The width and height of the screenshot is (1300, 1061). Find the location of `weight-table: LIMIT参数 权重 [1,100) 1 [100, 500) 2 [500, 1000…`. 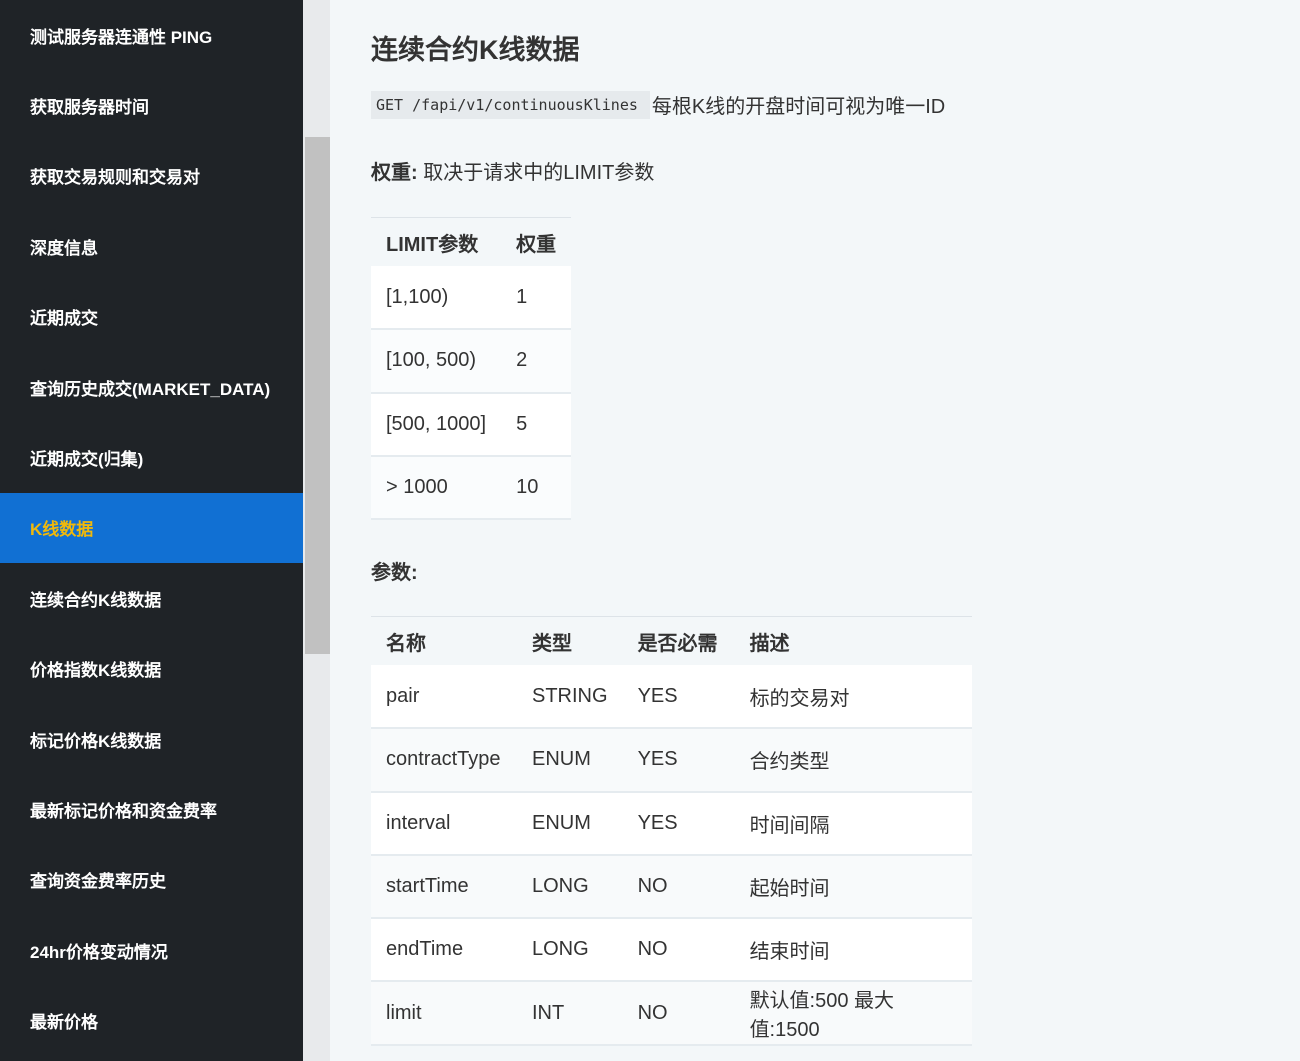

weight-table: LIMIT参数 权重 [1,100) 1 [100, 500) 2 [500, 1000… is located at coordinates (471, 369).